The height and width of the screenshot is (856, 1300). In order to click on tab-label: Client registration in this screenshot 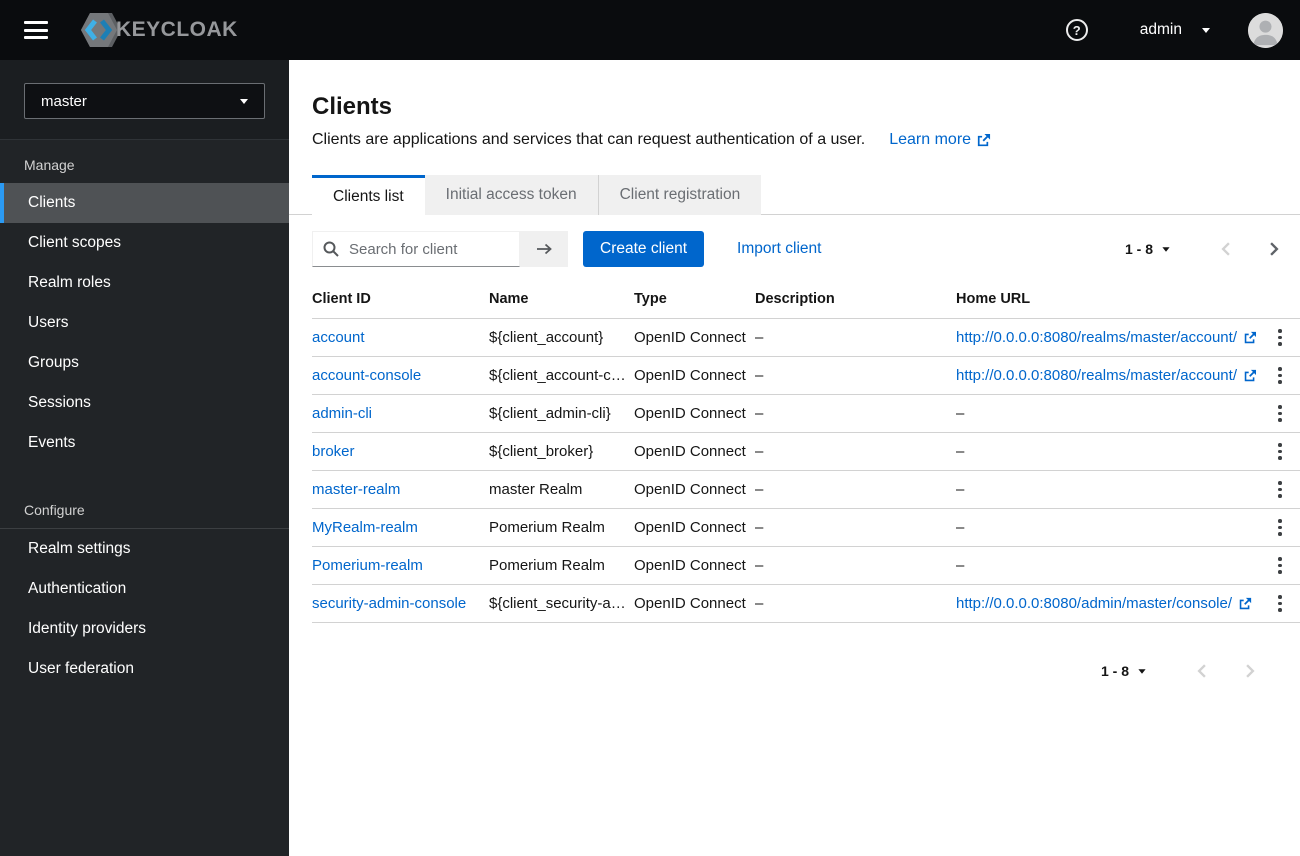, I will do `click(680, 194)`.